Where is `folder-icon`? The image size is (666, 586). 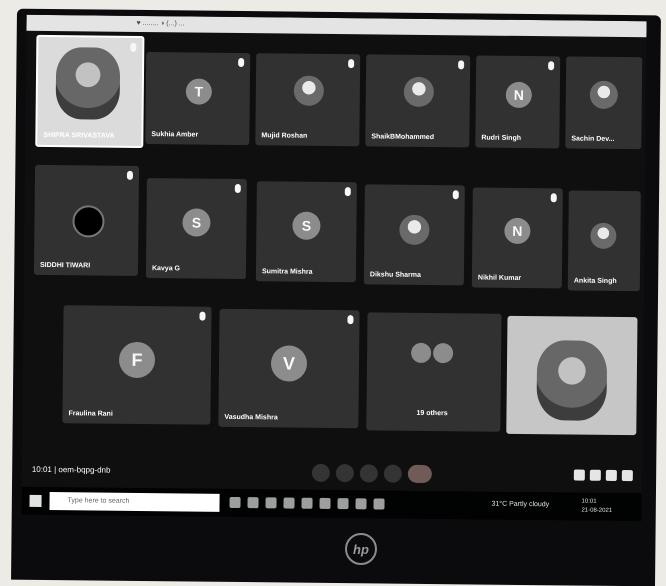 folder-icon is located at coordinates (289, 503).